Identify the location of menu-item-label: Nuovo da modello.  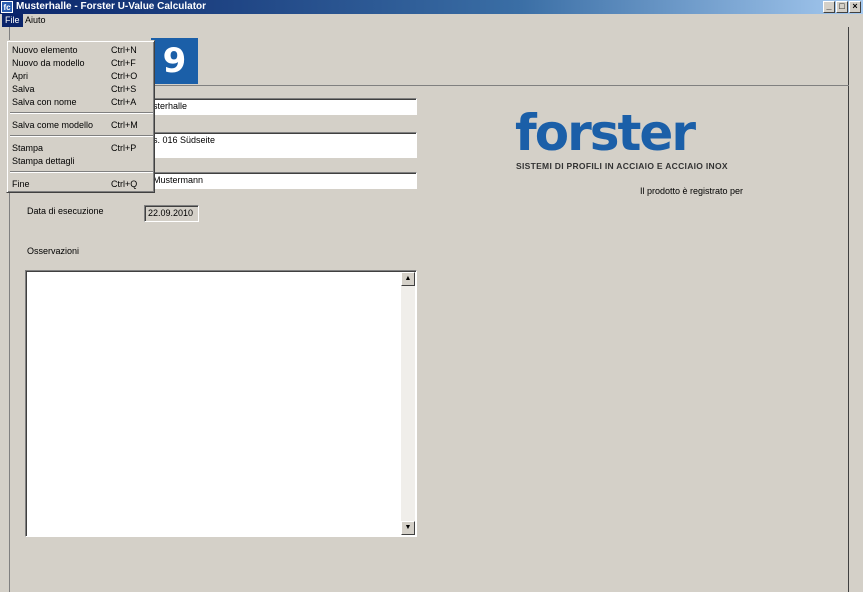
(48, 63).